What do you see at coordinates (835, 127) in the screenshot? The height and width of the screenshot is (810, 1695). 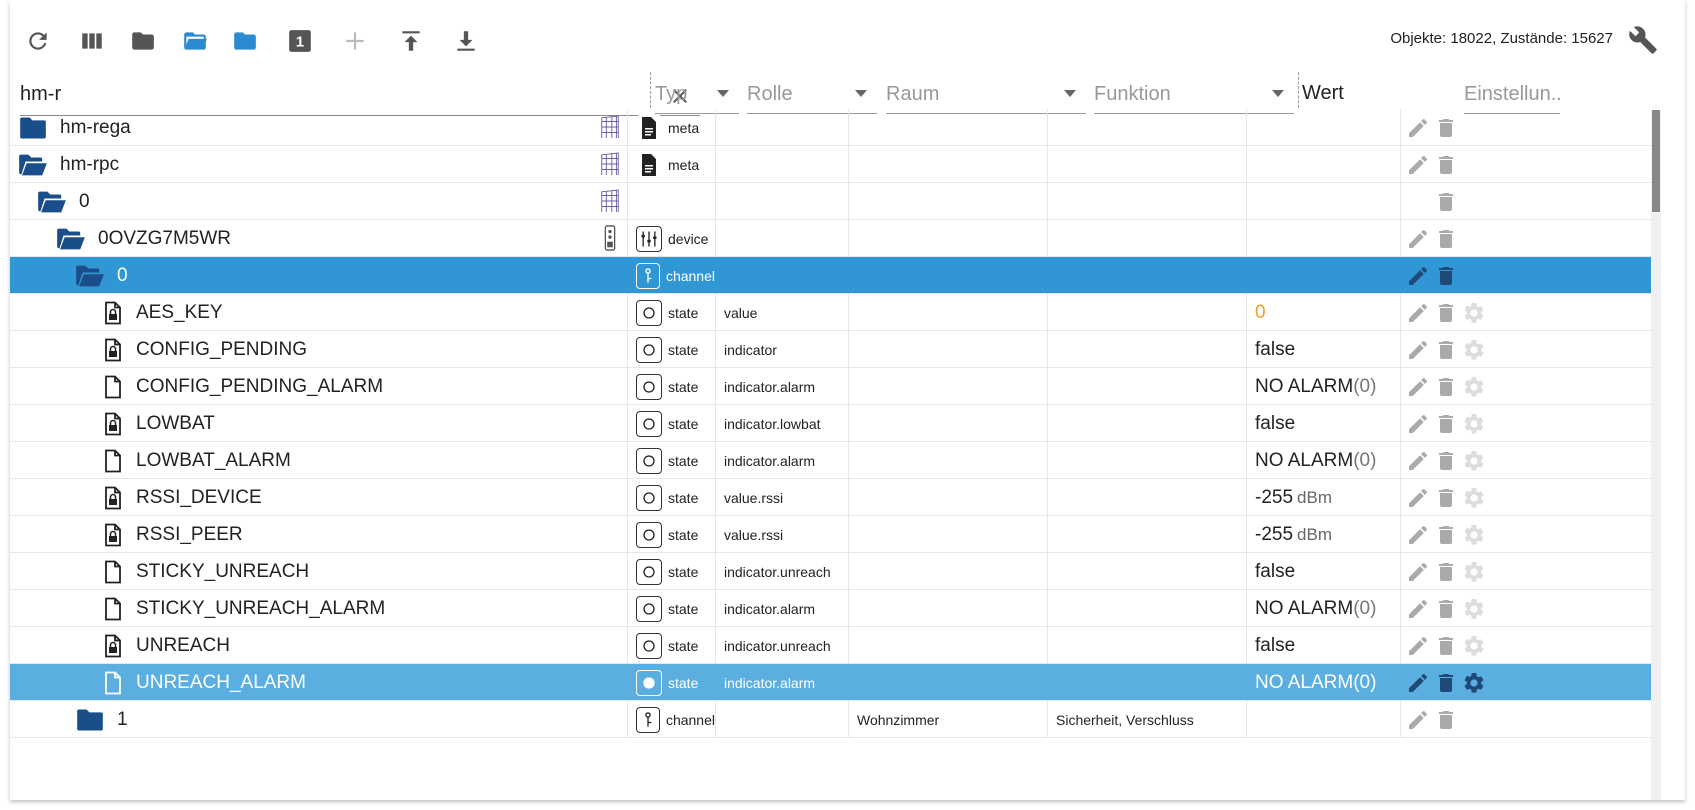 I see `table-row: hm-rega meta` at bounding box center [835, 127].